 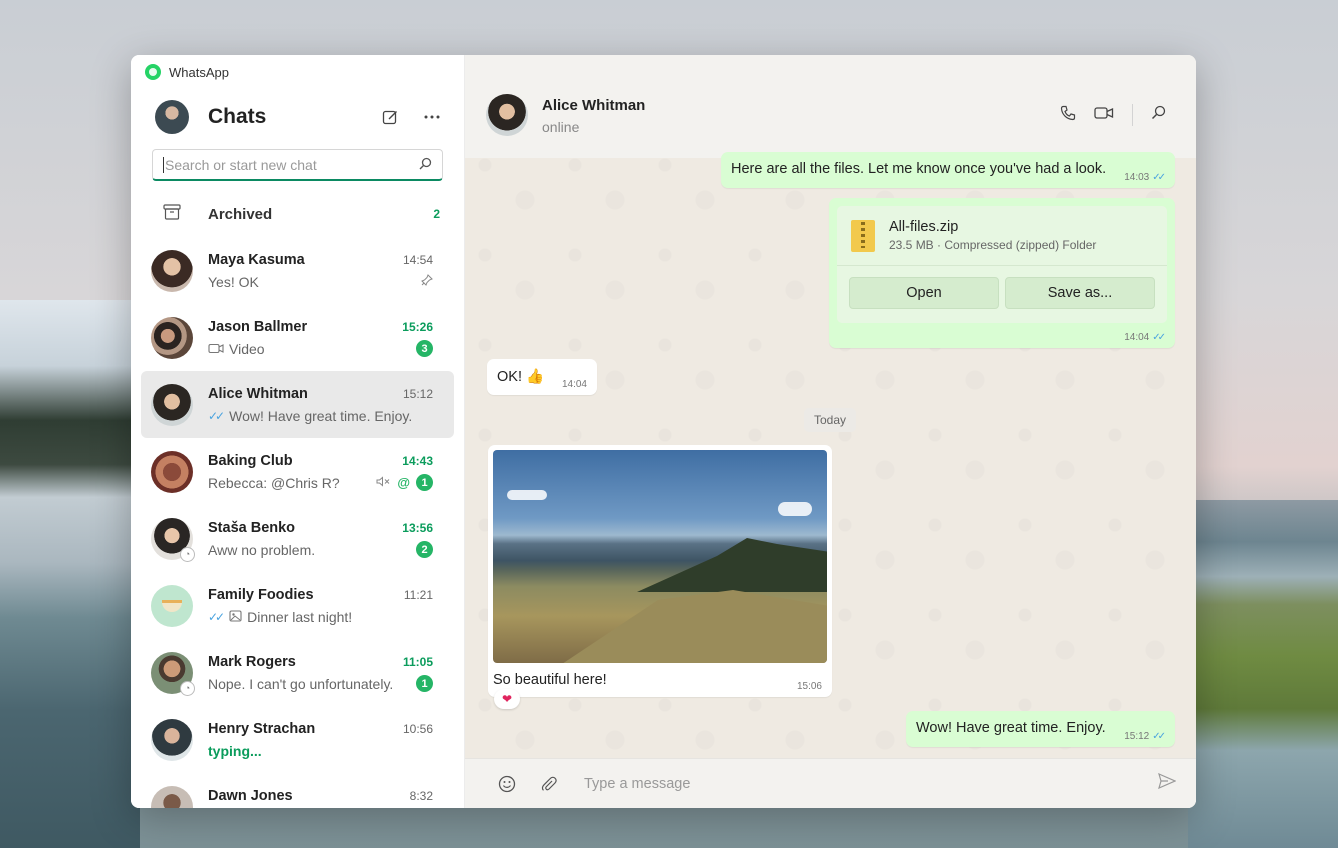 What do you see at coordinates (383, 482) in the screenshot?
I see `muted-icon` at bounding box center [383, 482].